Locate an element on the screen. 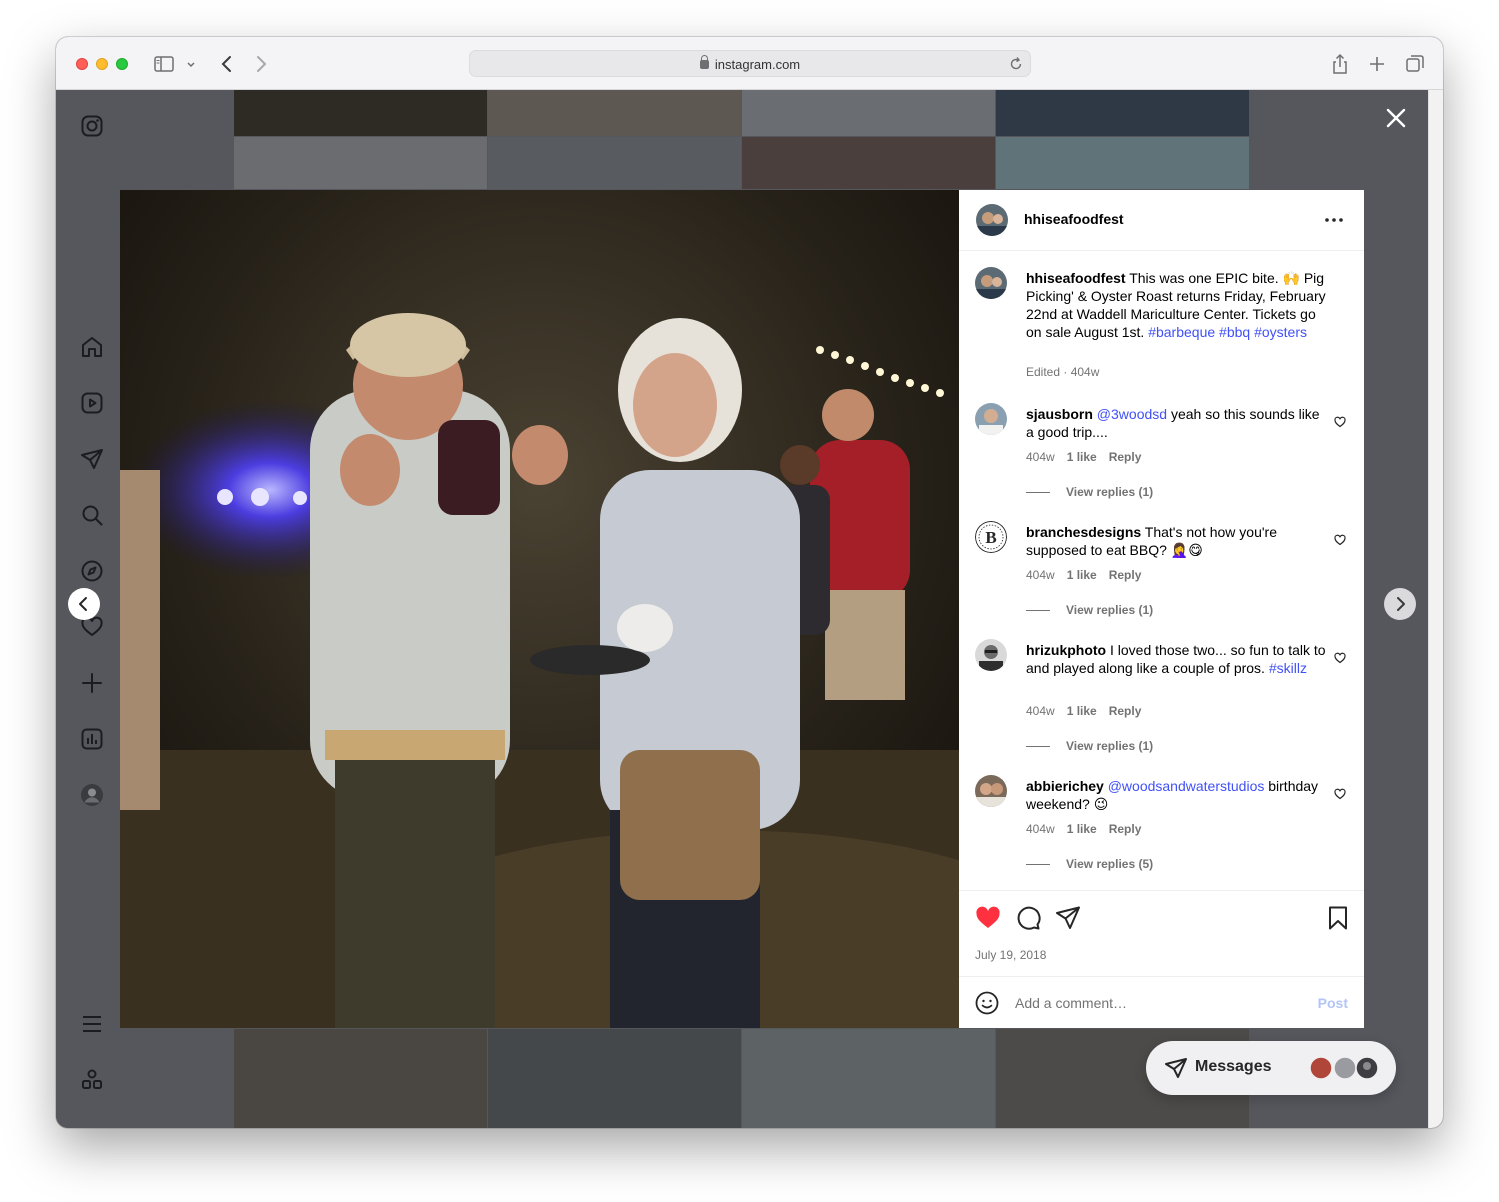  add-comment-bar: Add a comment… Post is located at coordinates (1161, 1002).